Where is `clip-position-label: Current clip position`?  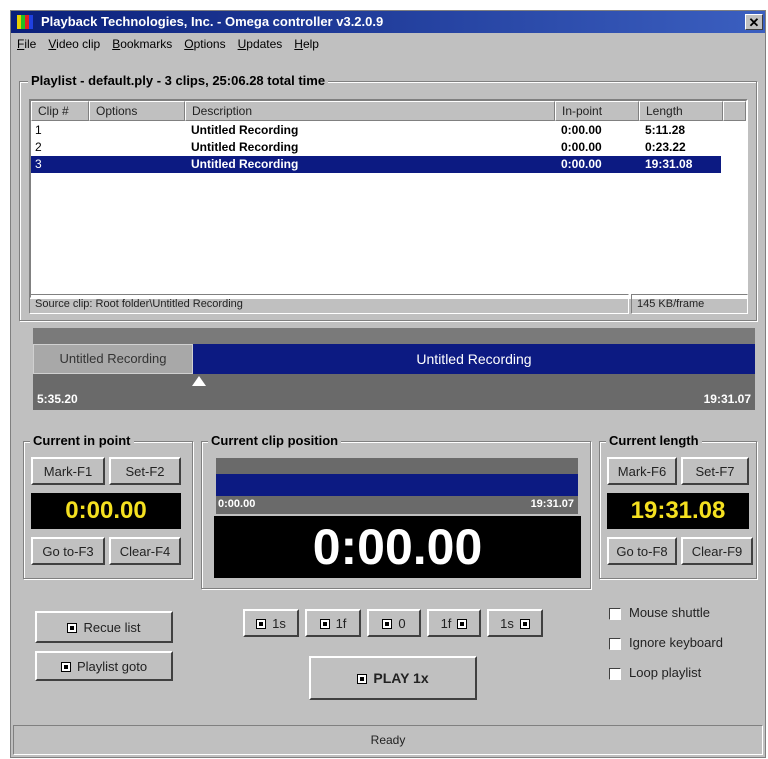
clip-position-label: Current clip position is located at coordinates (275, 440).